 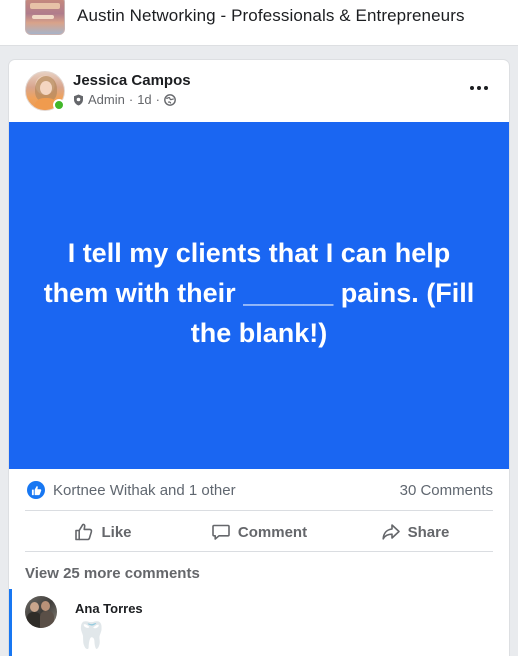 What do you see at coordinates (78, 99) in the screenshot?
I see `admin-badge-icon` at bounding box center [78, 99].